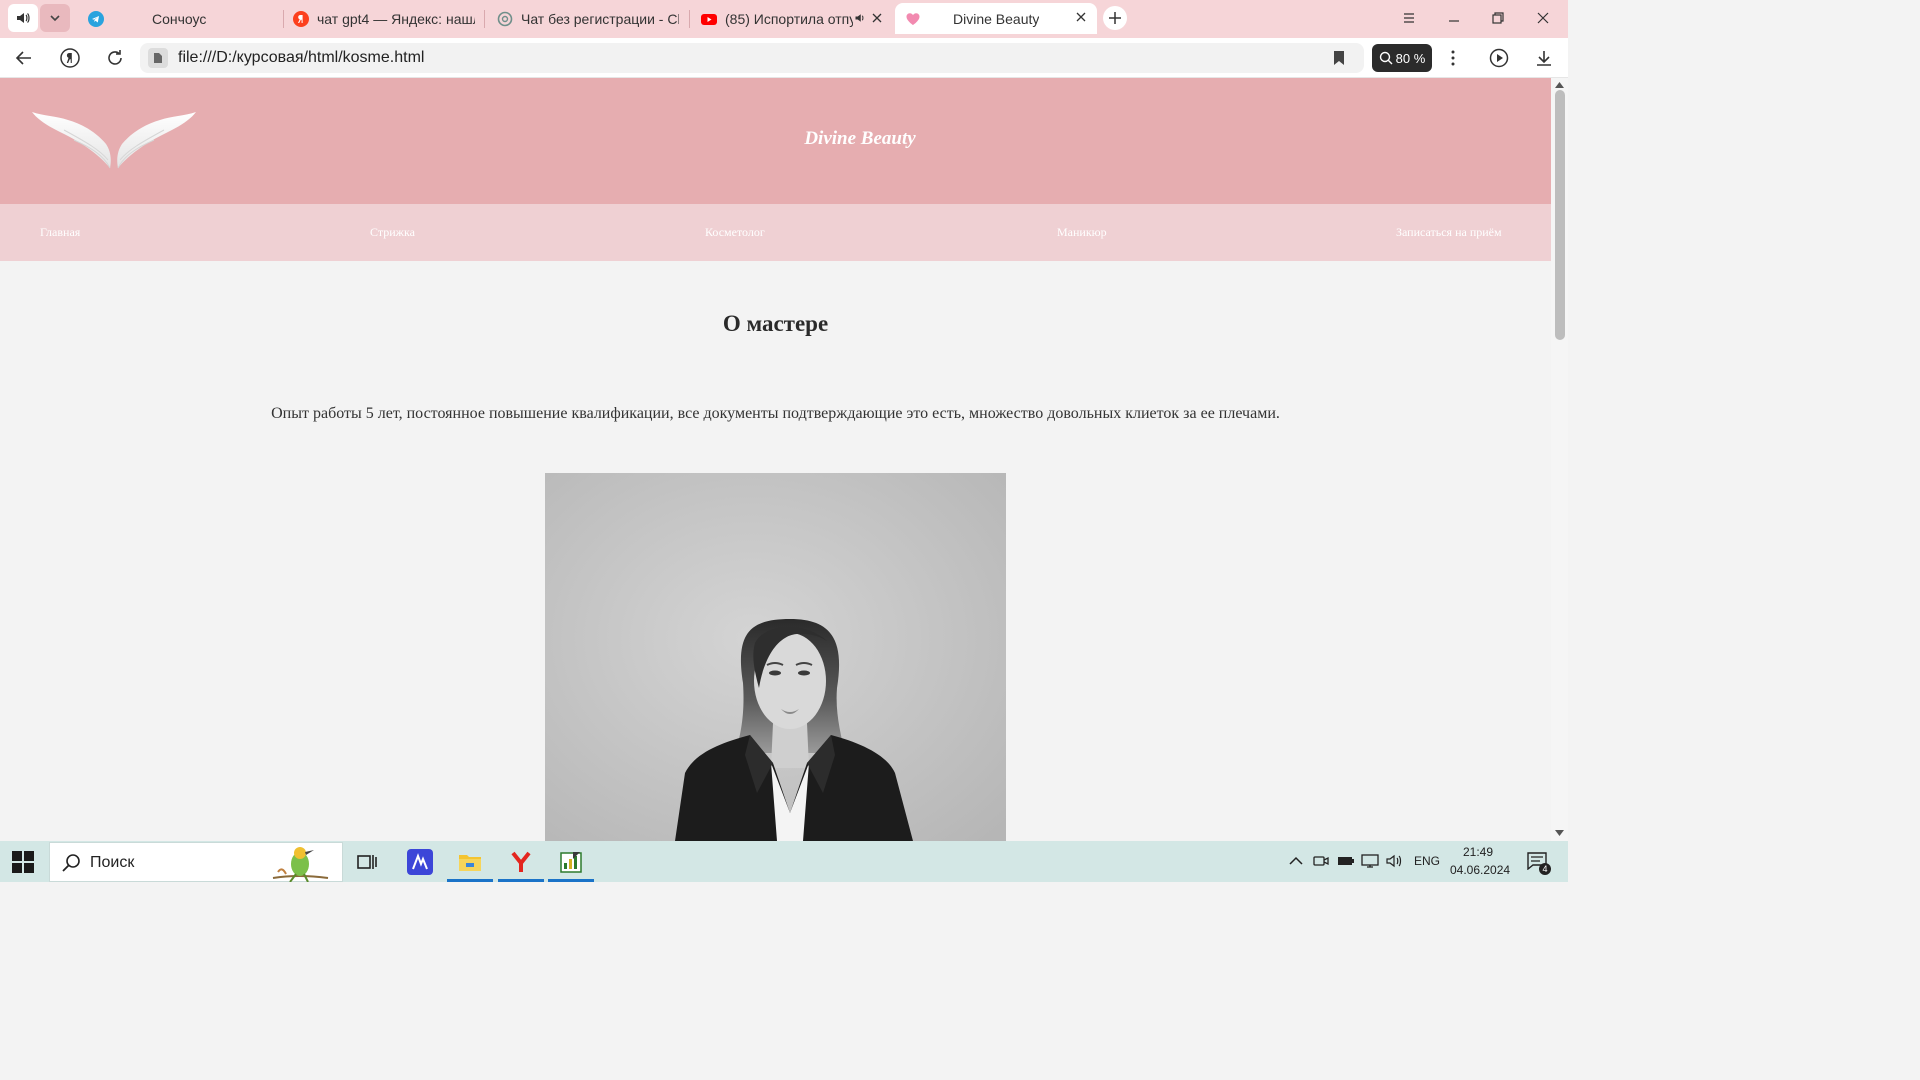 Image resolution: width=1920 pixels, height=1080 pixels. I want to click on tab-yandex-search: чат gpt4 — Яндекс: нашлось, so click(384, 19).